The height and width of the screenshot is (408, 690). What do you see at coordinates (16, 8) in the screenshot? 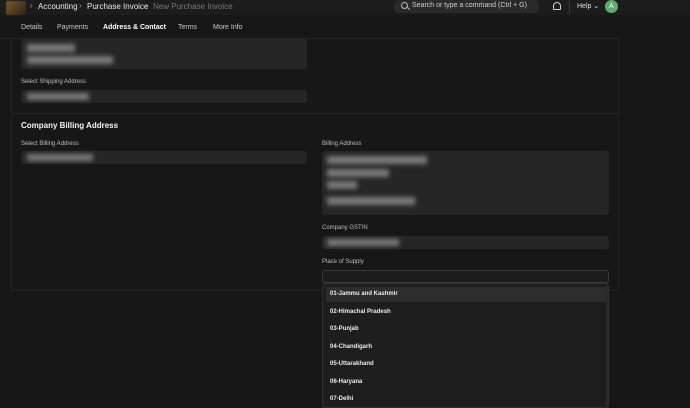
I see `app-logo-icon` at bounding box center [16, 8].